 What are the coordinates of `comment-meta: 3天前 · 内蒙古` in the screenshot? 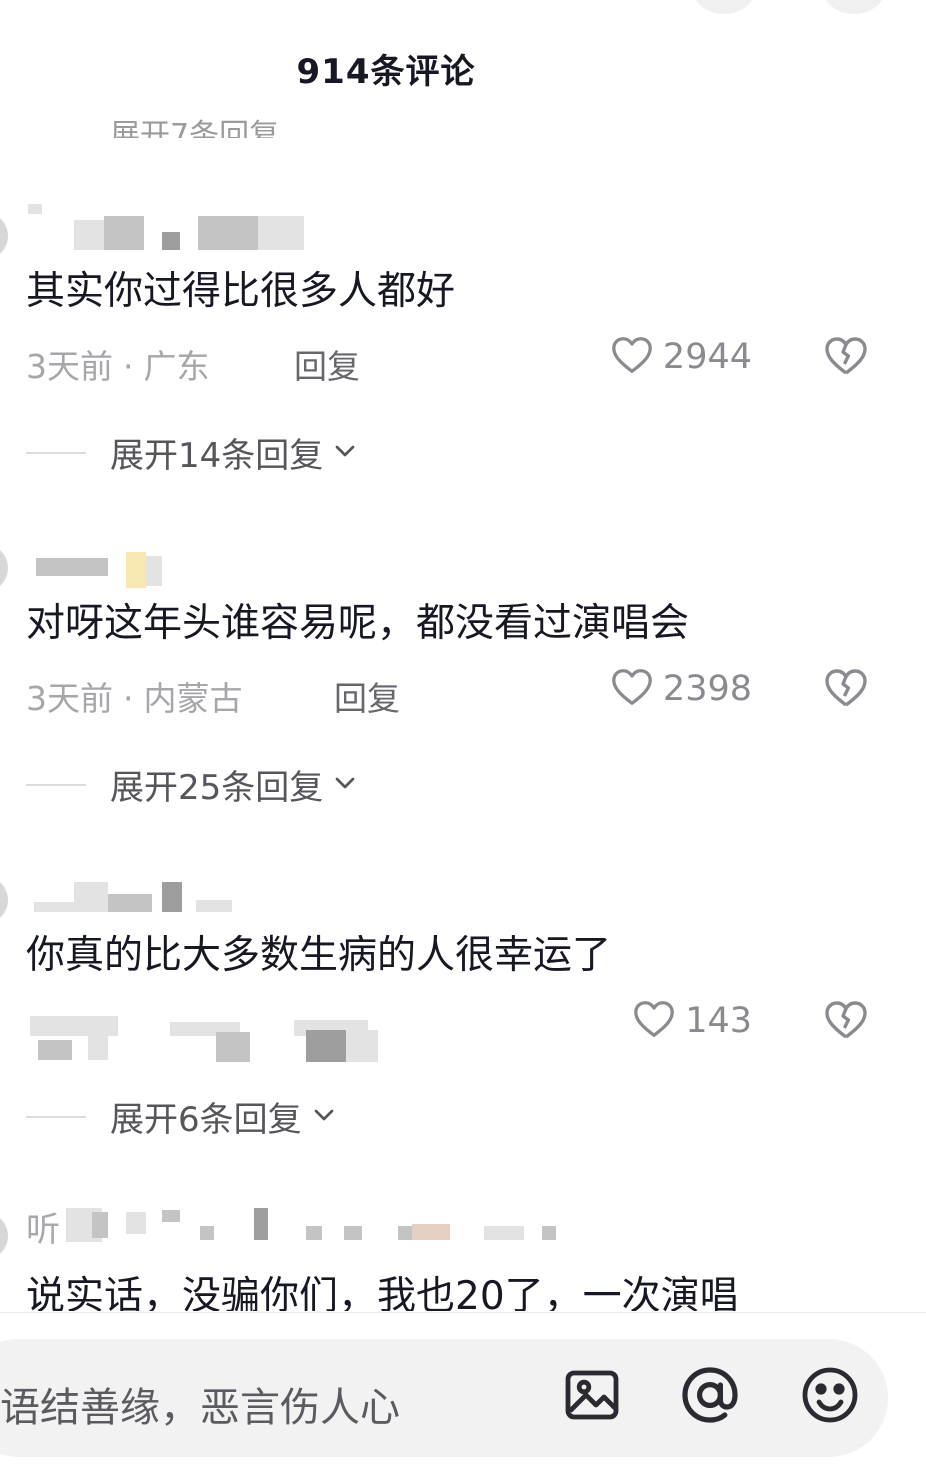 It's located at (134, 696).